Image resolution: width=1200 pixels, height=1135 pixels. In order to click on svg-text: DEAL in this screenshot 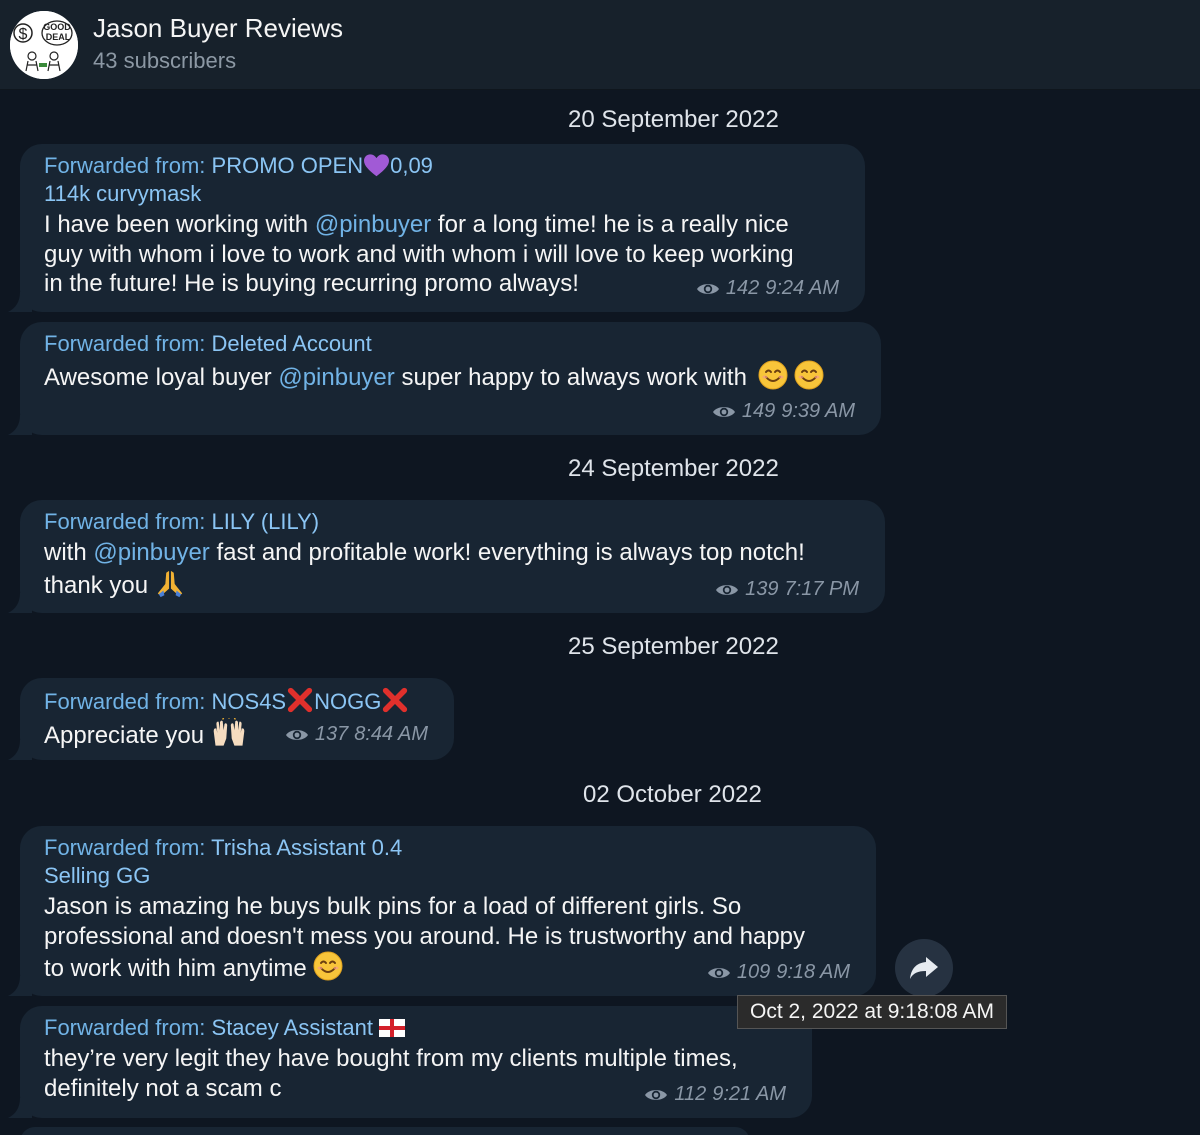, I will do `click(58, 37)`.